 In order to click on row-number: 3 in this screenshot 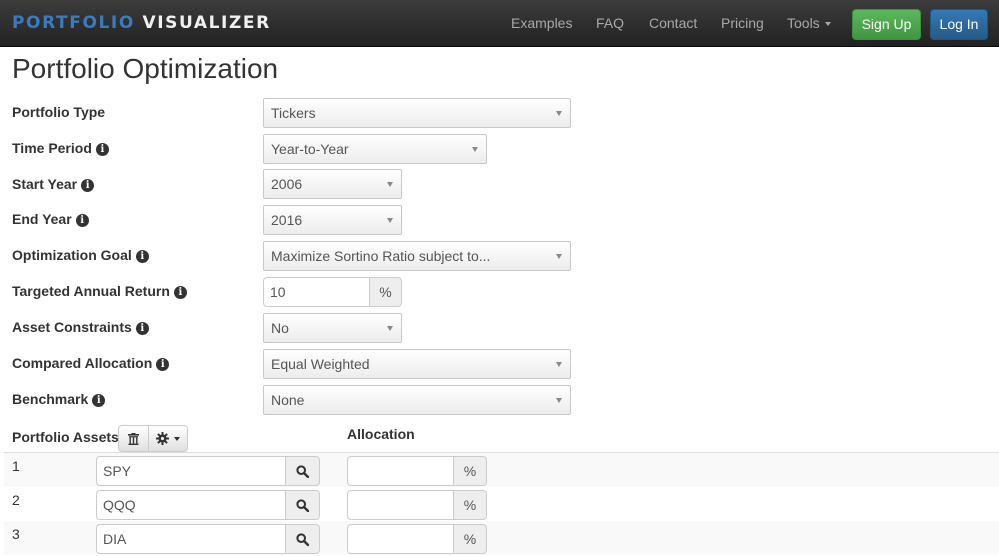, I will do `click(16, 534)`.